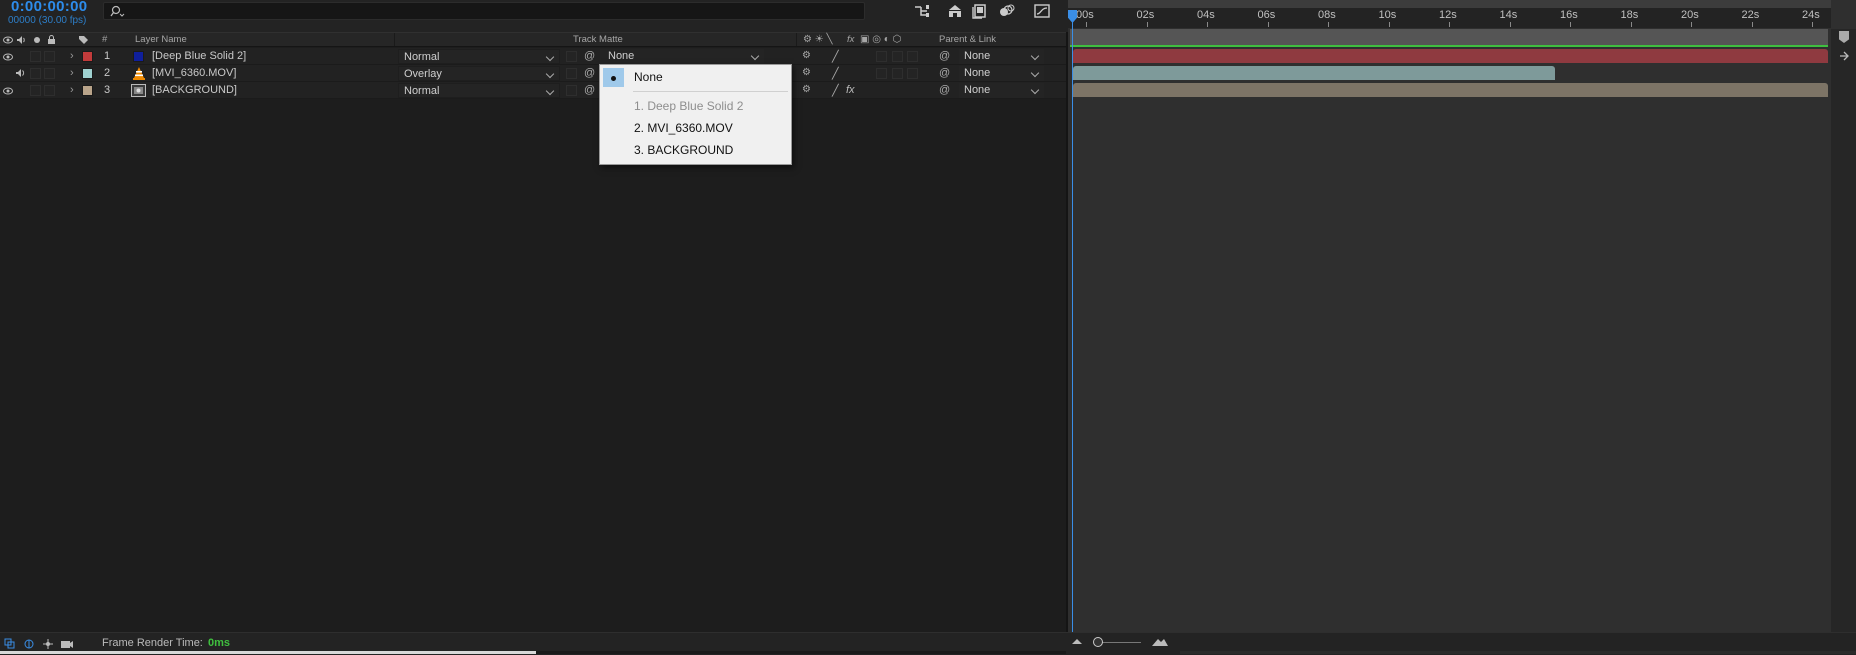 The image size is (1856, 655). I want to click on fx-switch: fx, so click(850, 90).